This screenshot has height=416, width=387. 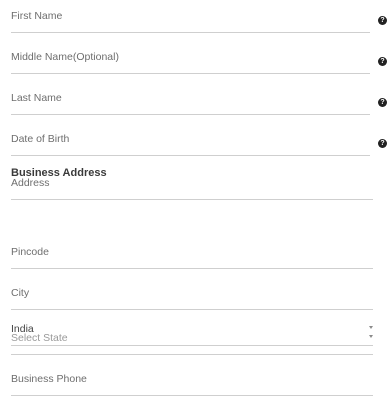 What do you see at coordinates (30, 252) in the screenshot?
I see `pincode-label: Pincode` at bounding box center [30, 252].